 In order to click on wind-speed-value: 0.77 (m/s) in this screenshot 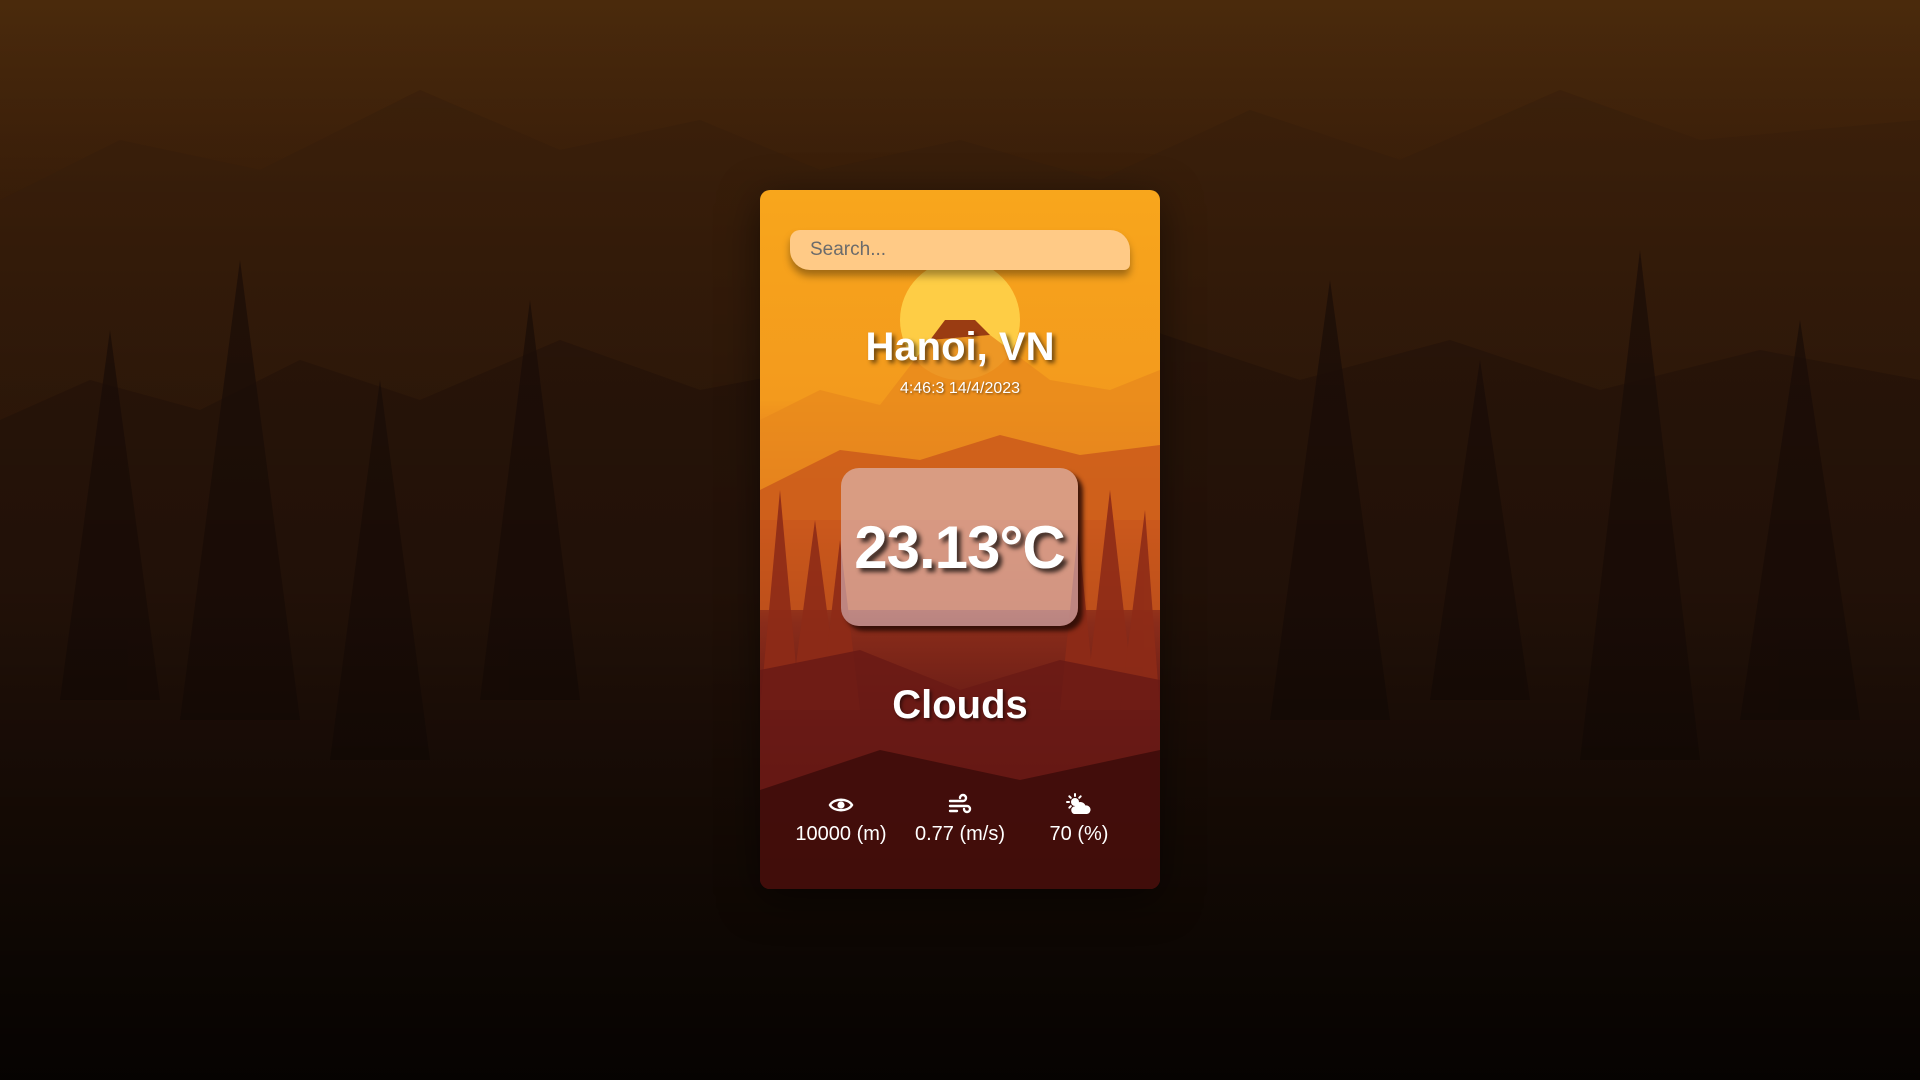, I will do `click(960, 834)`.